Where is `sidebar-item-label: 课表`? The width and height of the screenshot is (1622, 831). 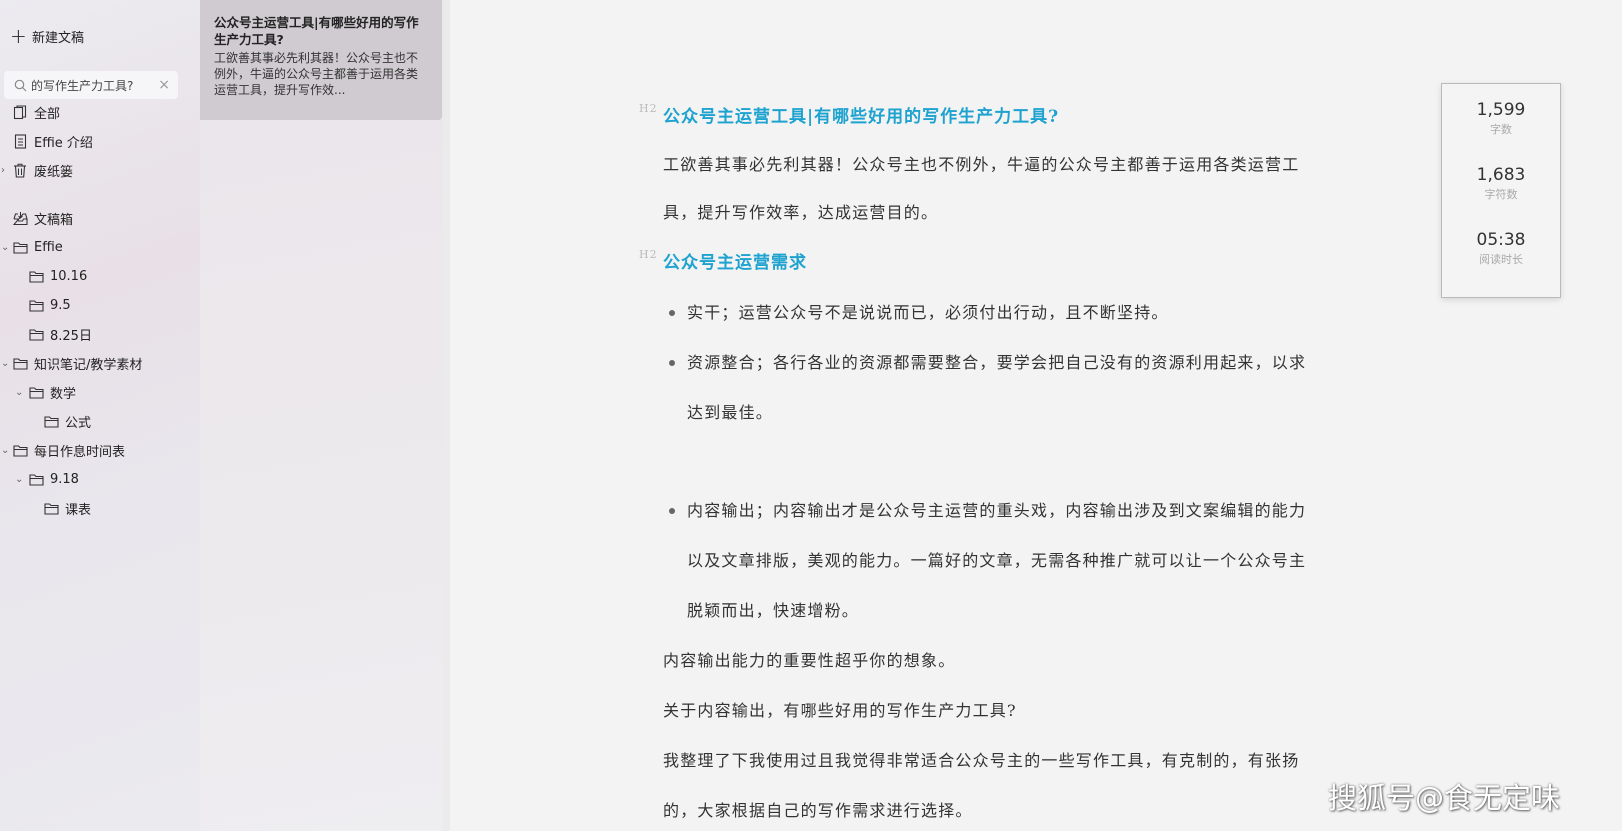
sidebar-item-label: 课表 is located at coordinates (78, 510).